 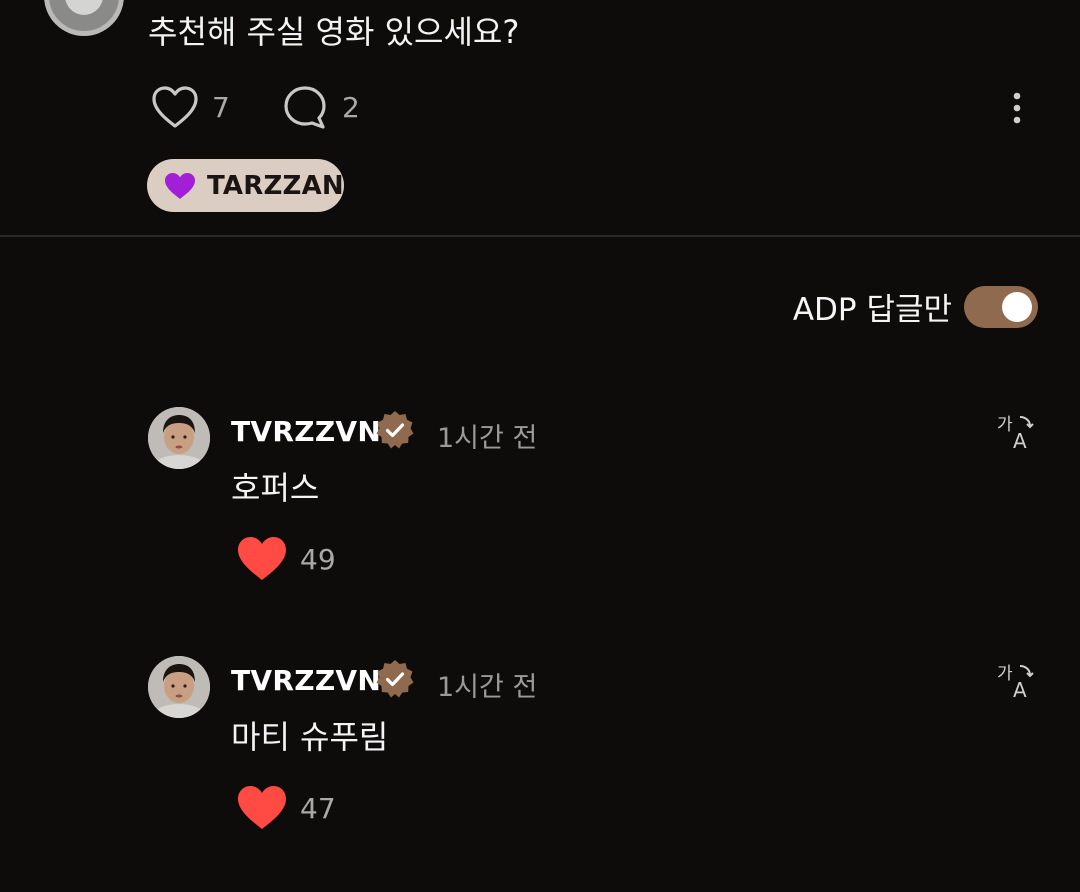 I want to click on reply-like-count: 47, so click(x=318, y=808).